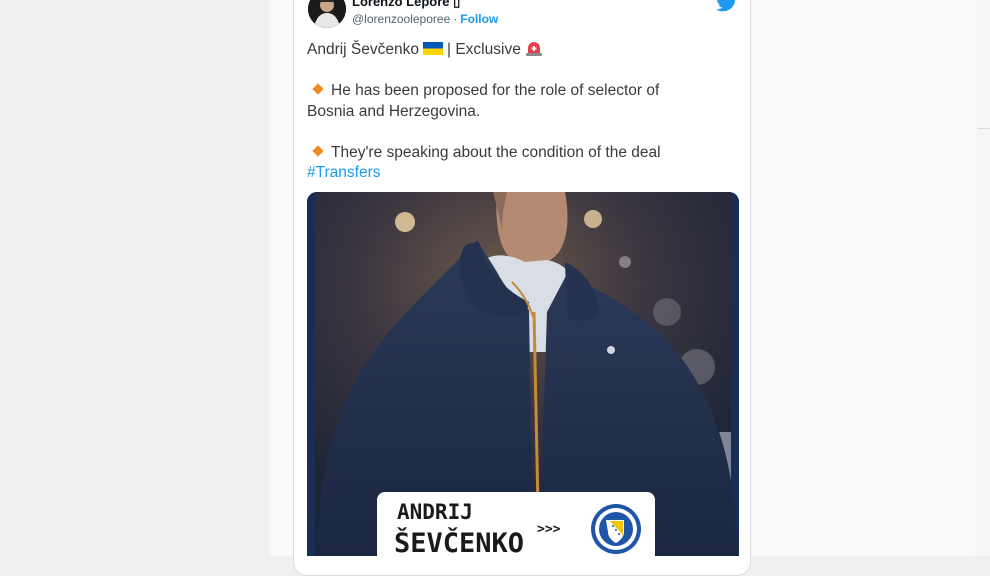 This screenshot has height=576, width=990. I want to click on ukraine-flag-icon, so click(433, 48).